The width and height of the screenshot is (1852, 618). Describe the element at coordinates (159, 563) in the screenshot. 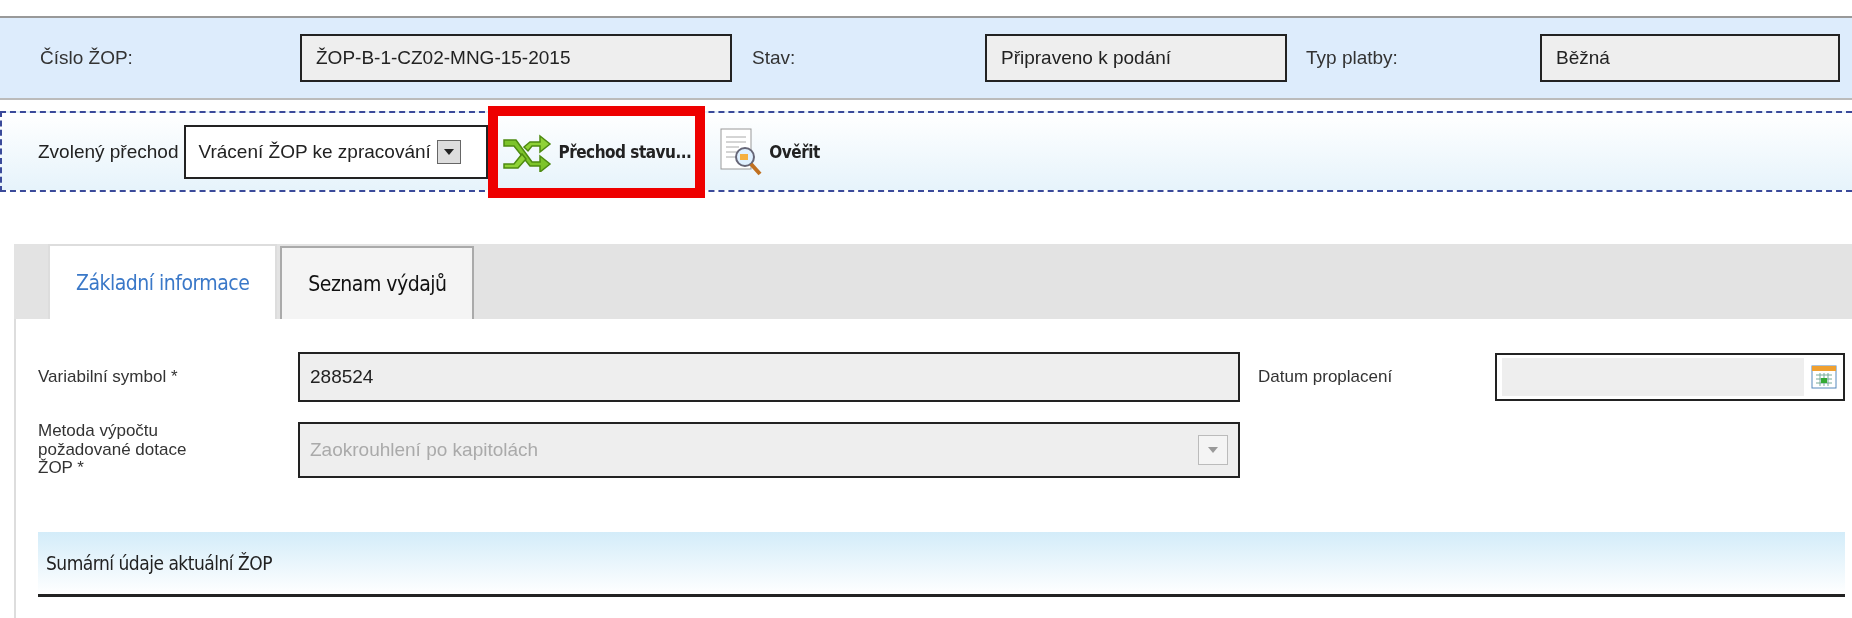

I see `section-title: Sumární údaje aktuální ŽOP` at that location.